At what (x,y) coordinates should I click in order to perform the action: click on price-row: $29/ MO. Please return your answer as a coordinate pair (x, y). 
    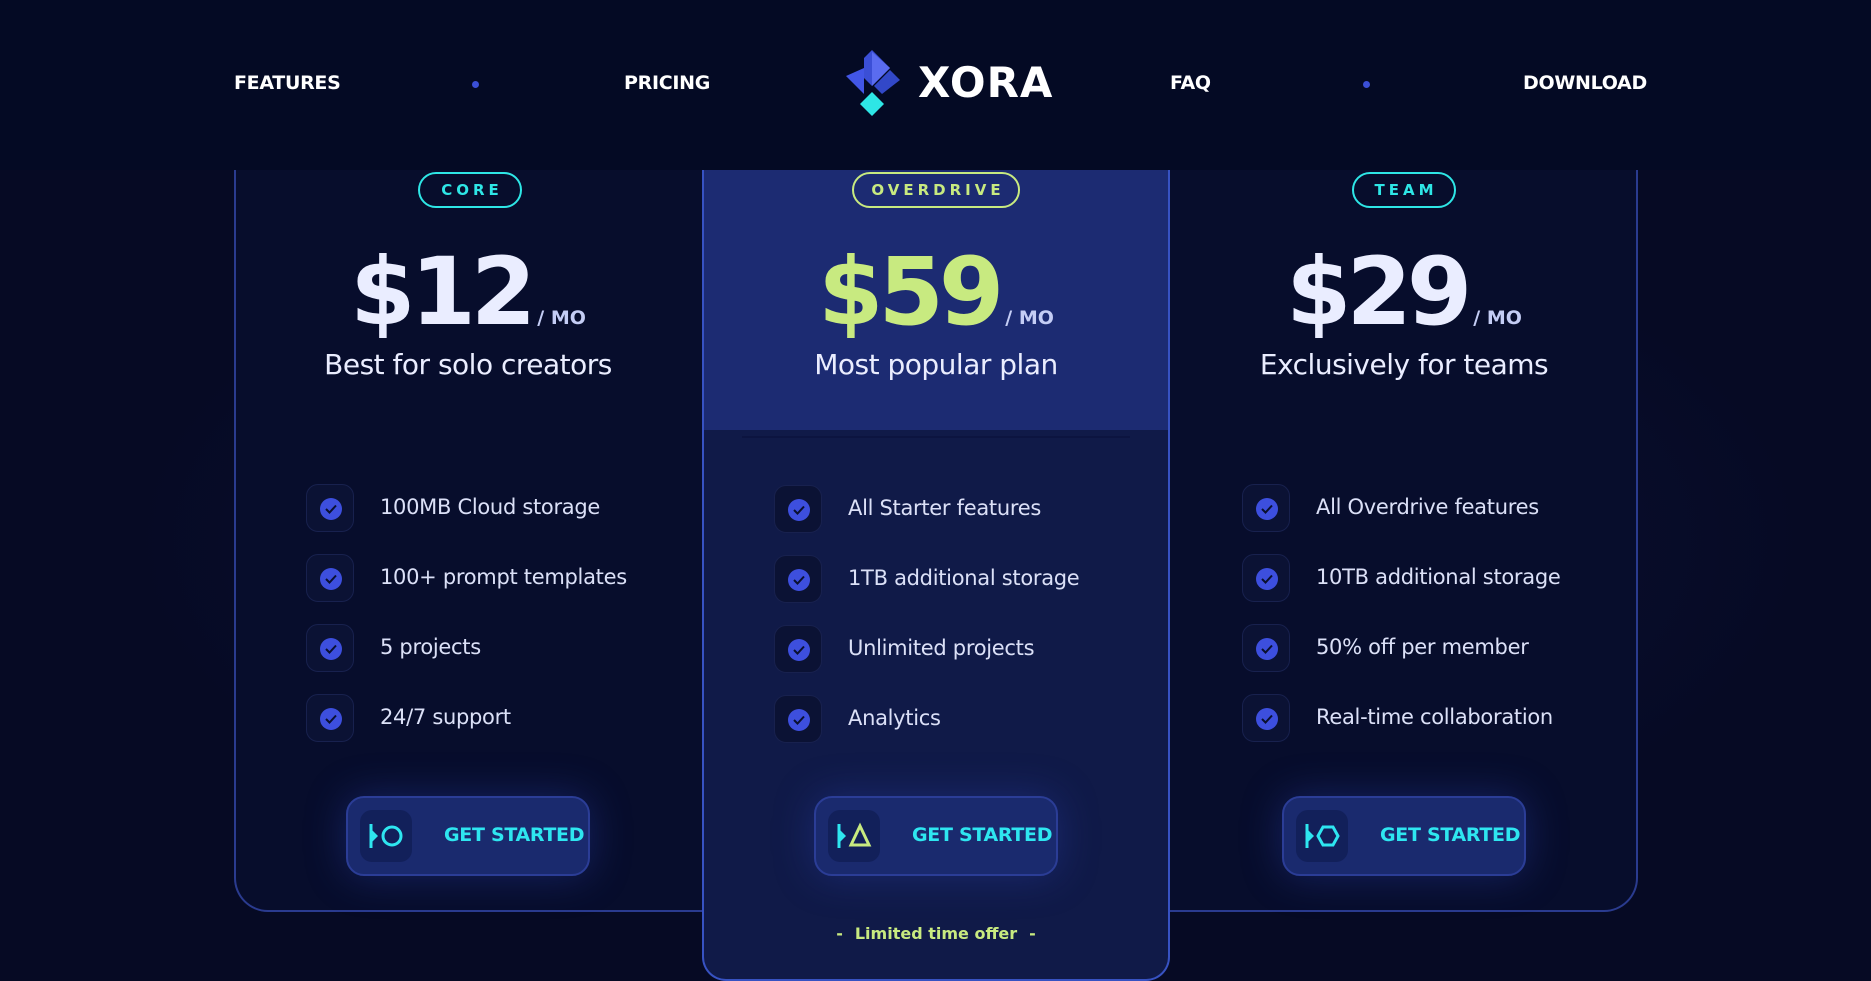
    Looking at the image, I should click on (1404, 292).